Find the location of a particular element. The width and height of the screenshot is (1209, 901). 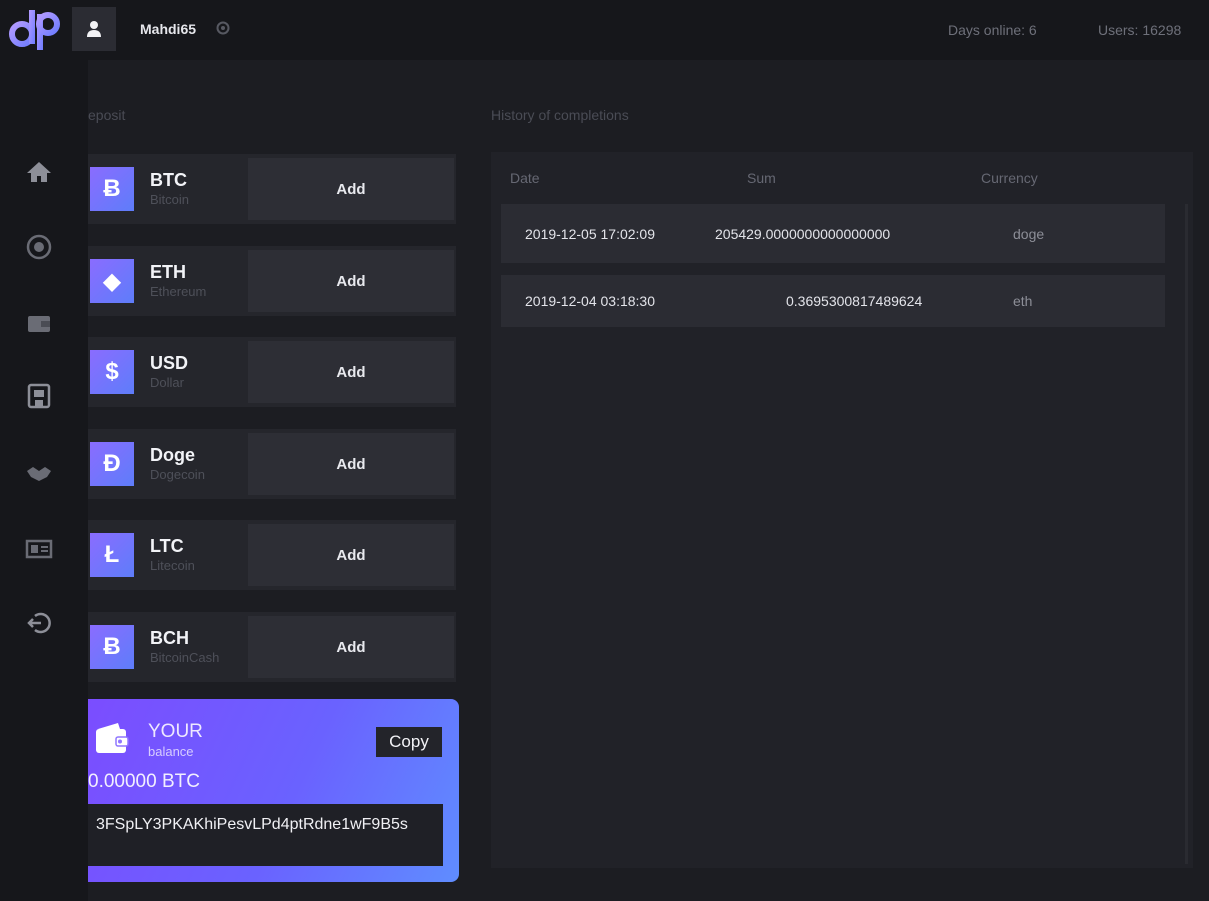

currency-code: USD is located at coordinates (169, 363).